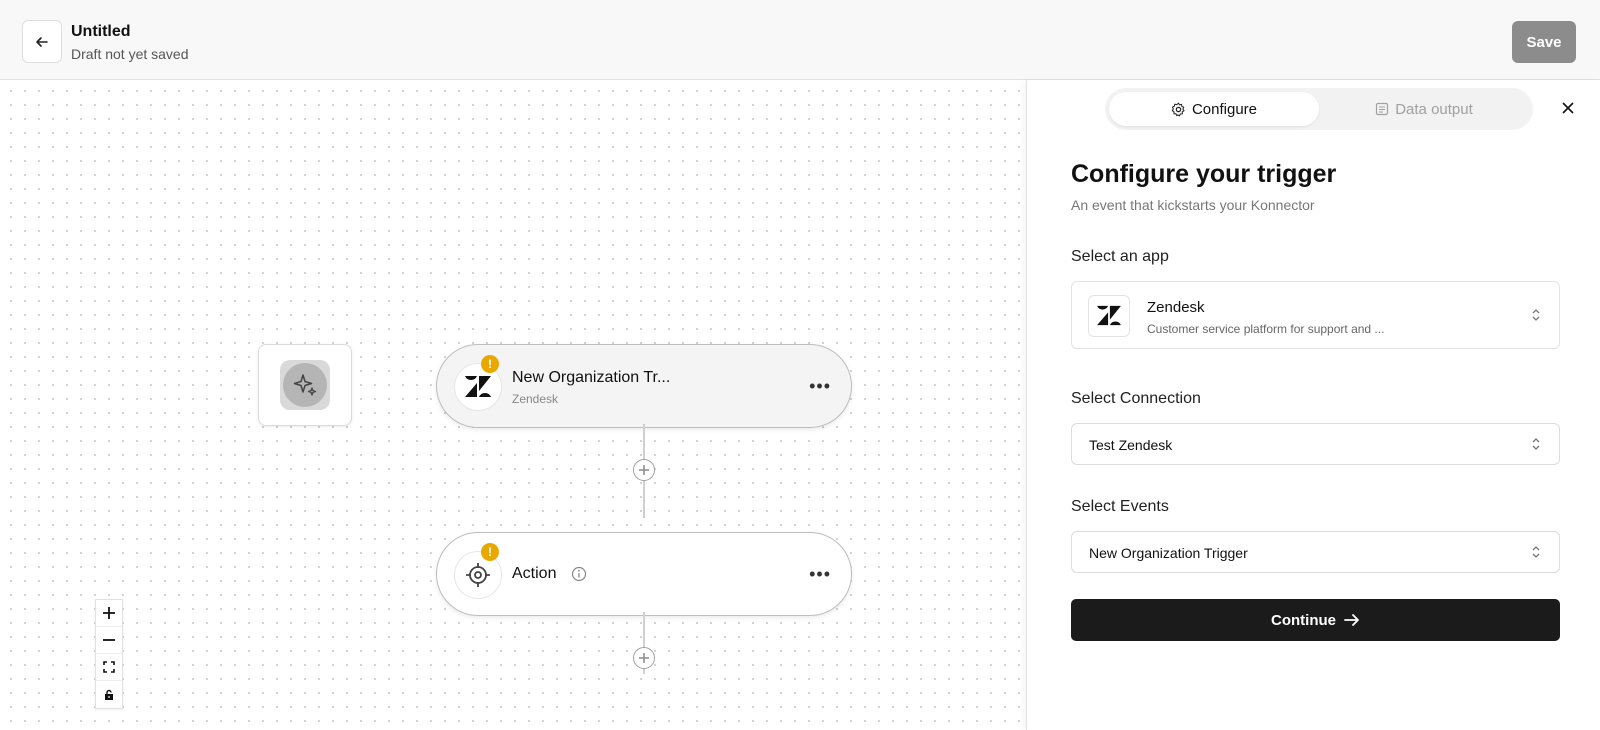  Describe the element at coordinates (1120, 256) in the screenshot. I see `select-app-label: Select an app` at that location.